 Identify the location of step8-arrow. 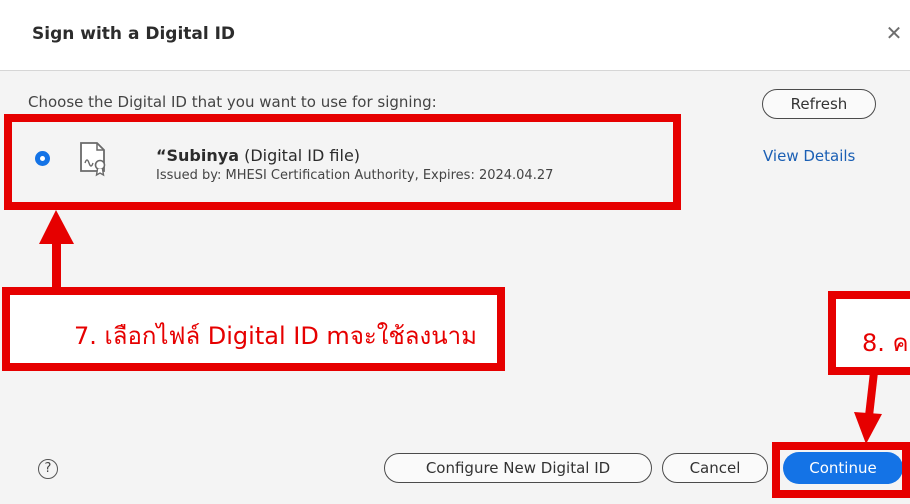
(868, 408).